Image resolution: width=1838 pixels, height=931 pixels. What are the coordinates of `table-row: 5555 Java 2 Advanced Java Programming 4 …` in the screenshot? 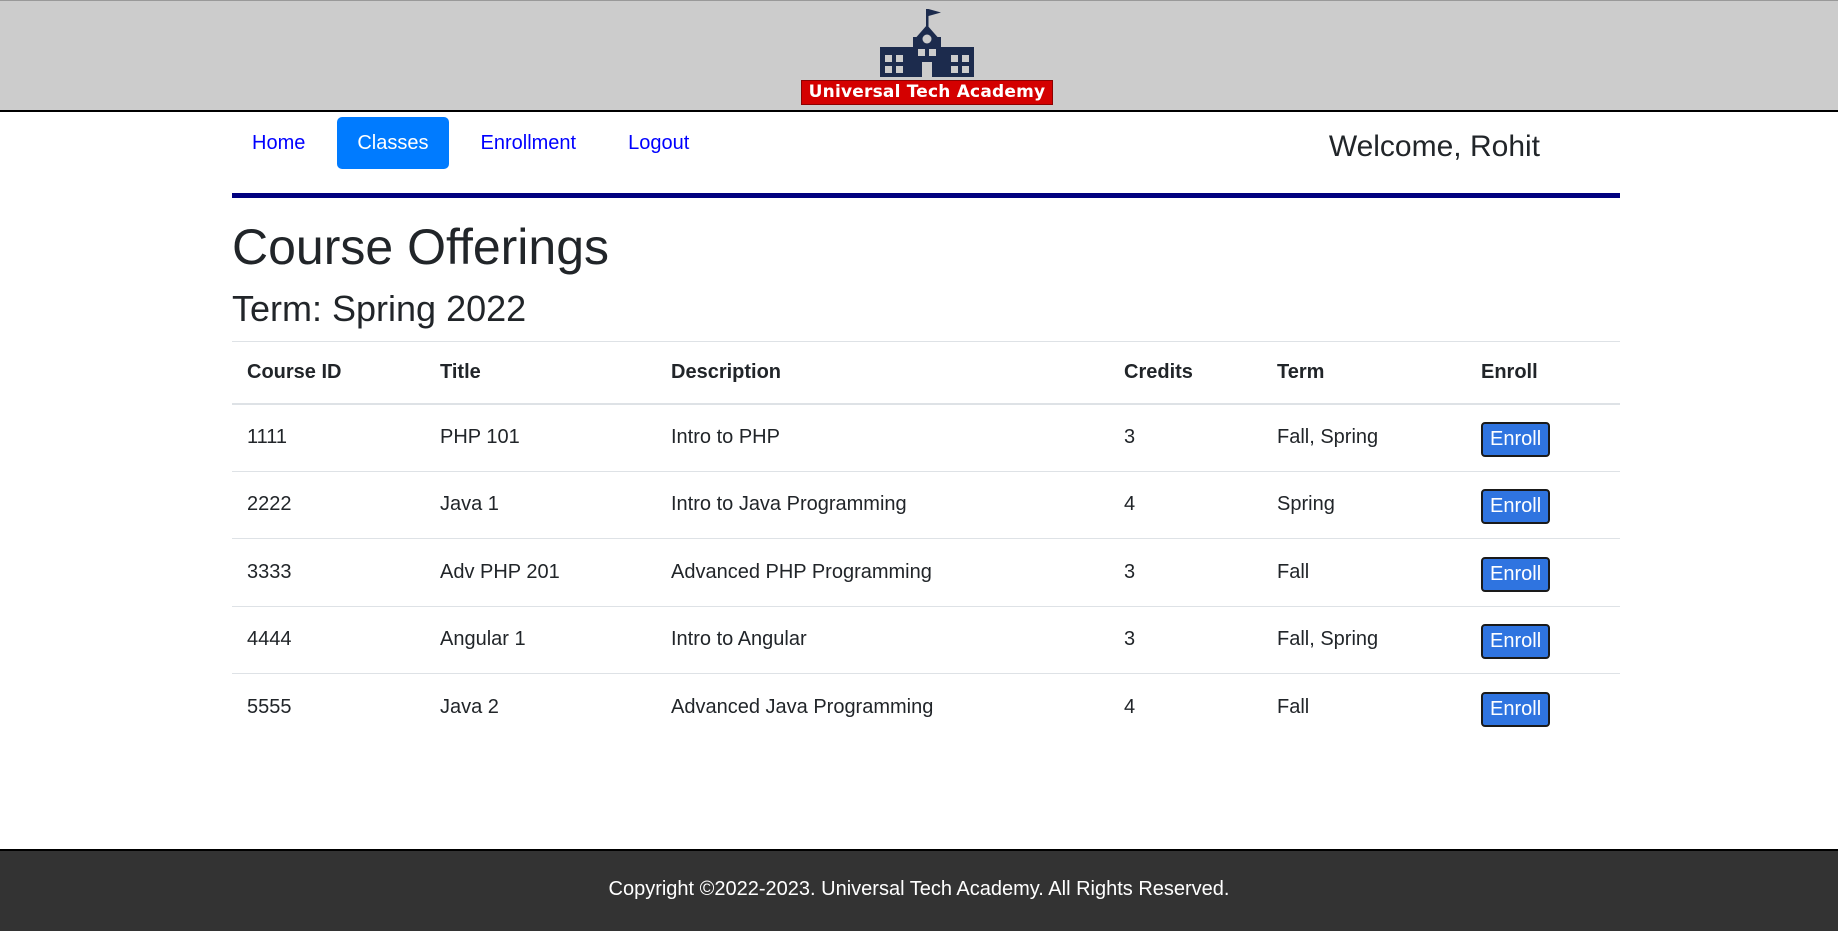 It's located at (926, 708).